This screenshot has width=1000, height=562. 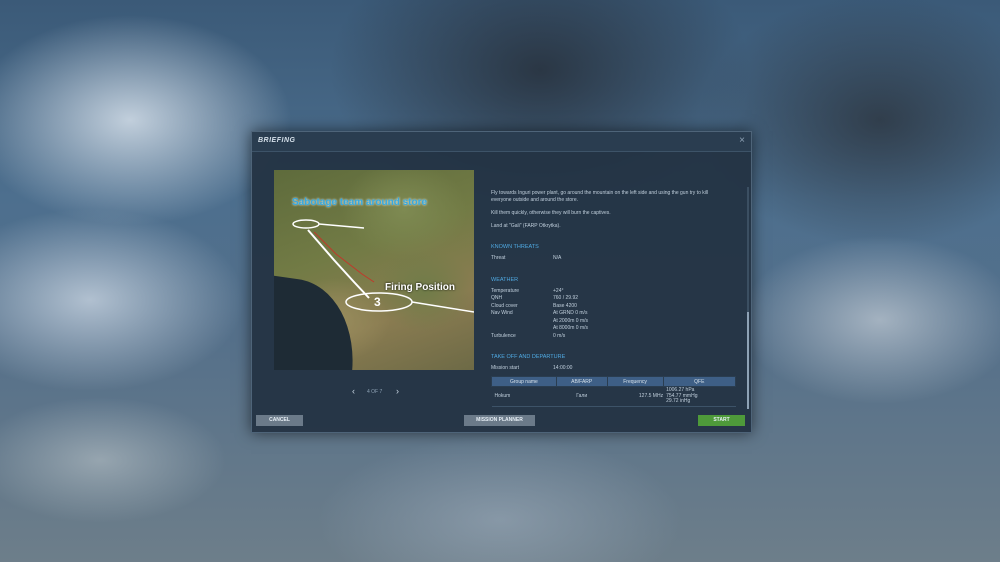 I want to click on row-key: Temperature, so click(x=505, y=290).